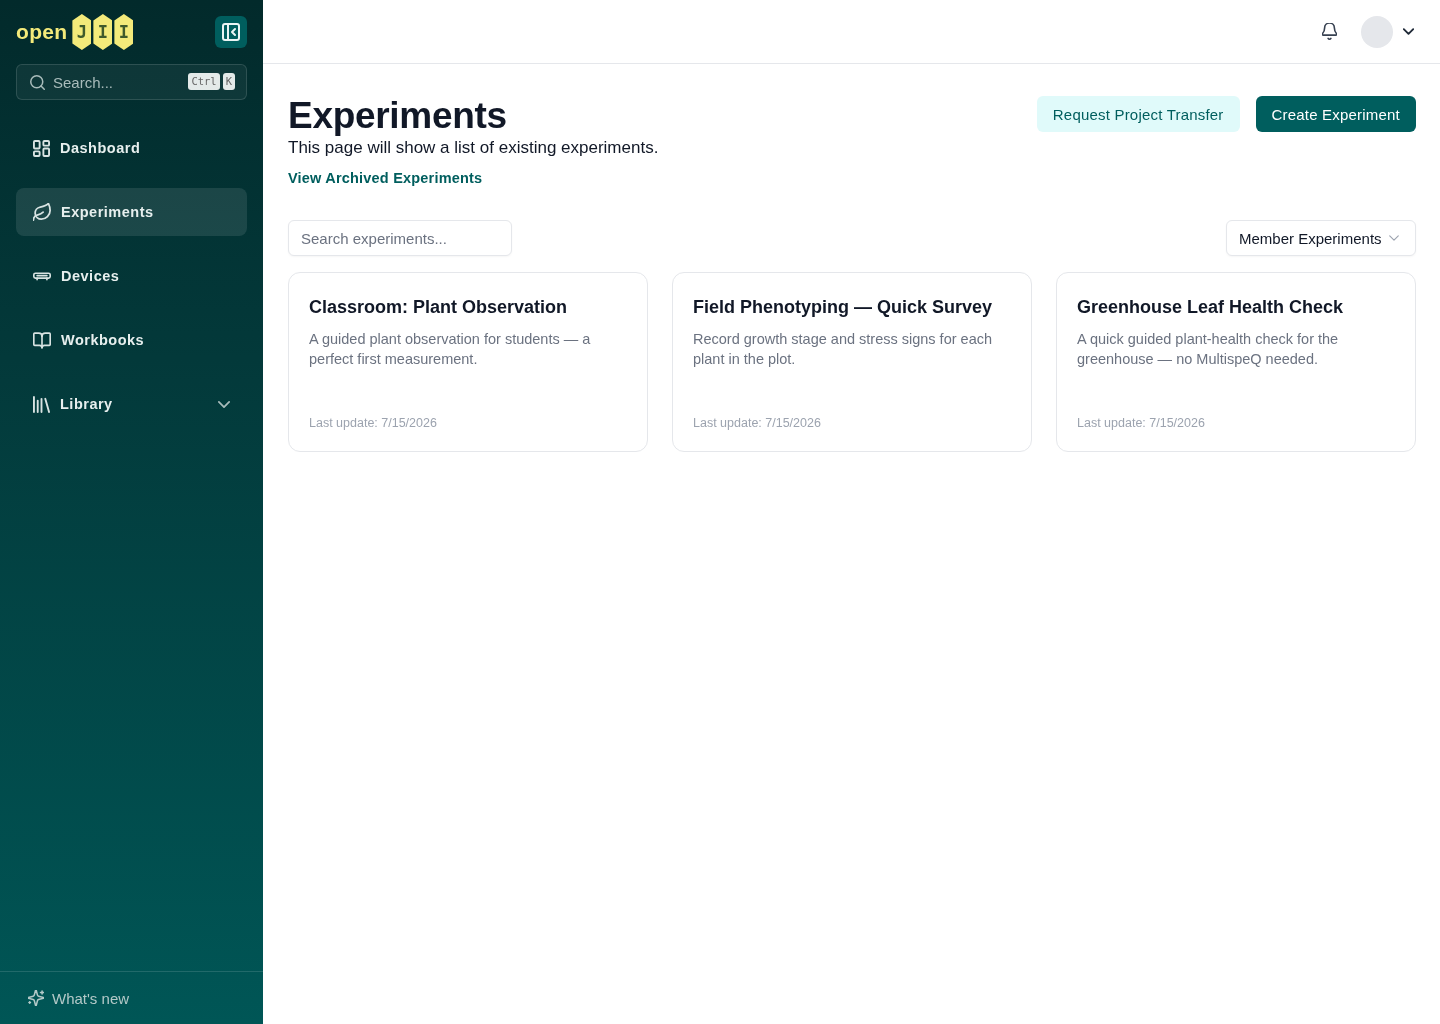 The height and width of the screenshot is (1024, 1440). I want to click on card-title: Greenhouse Leaf Health Check, so click(1211, 307).